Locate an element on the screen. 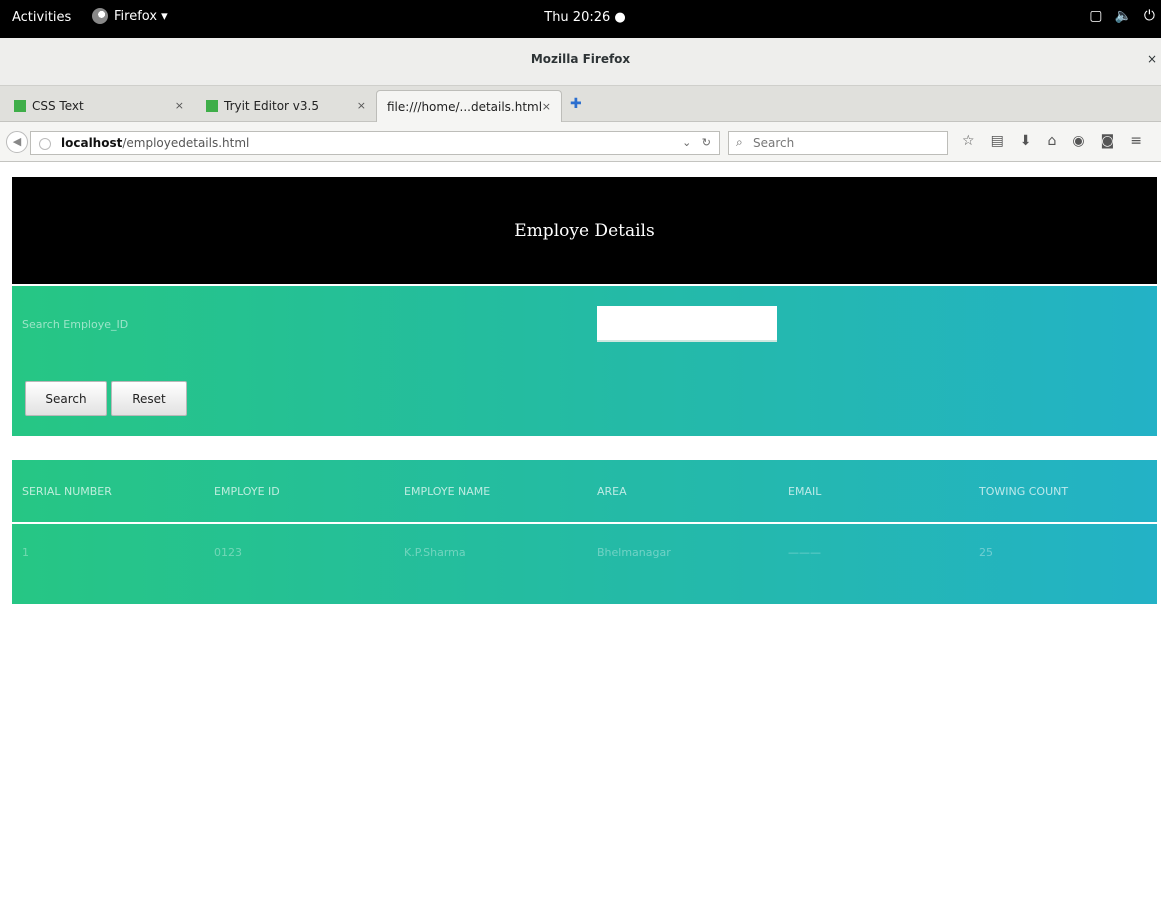  firefox-logo-icon is located at coordinates (100, 16).